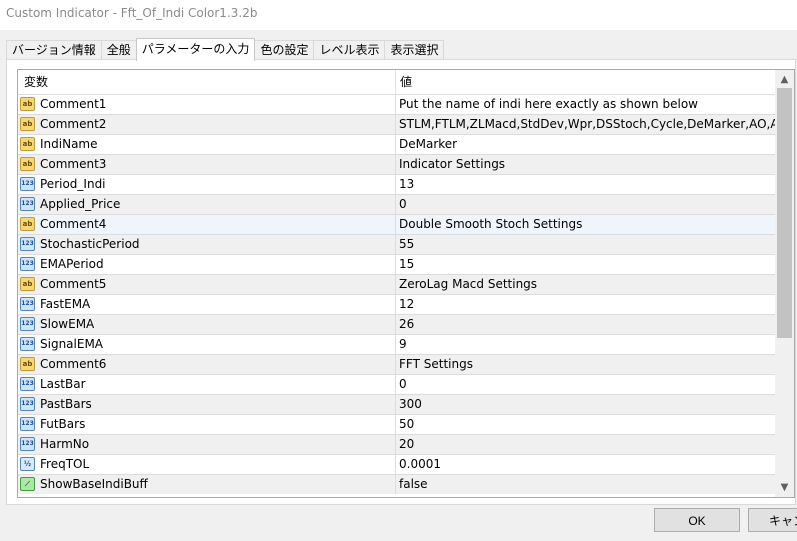 This screenshot has width=797, height=541. I want to click on table-row: 123 SignalEMA 9, so click(396, 344).